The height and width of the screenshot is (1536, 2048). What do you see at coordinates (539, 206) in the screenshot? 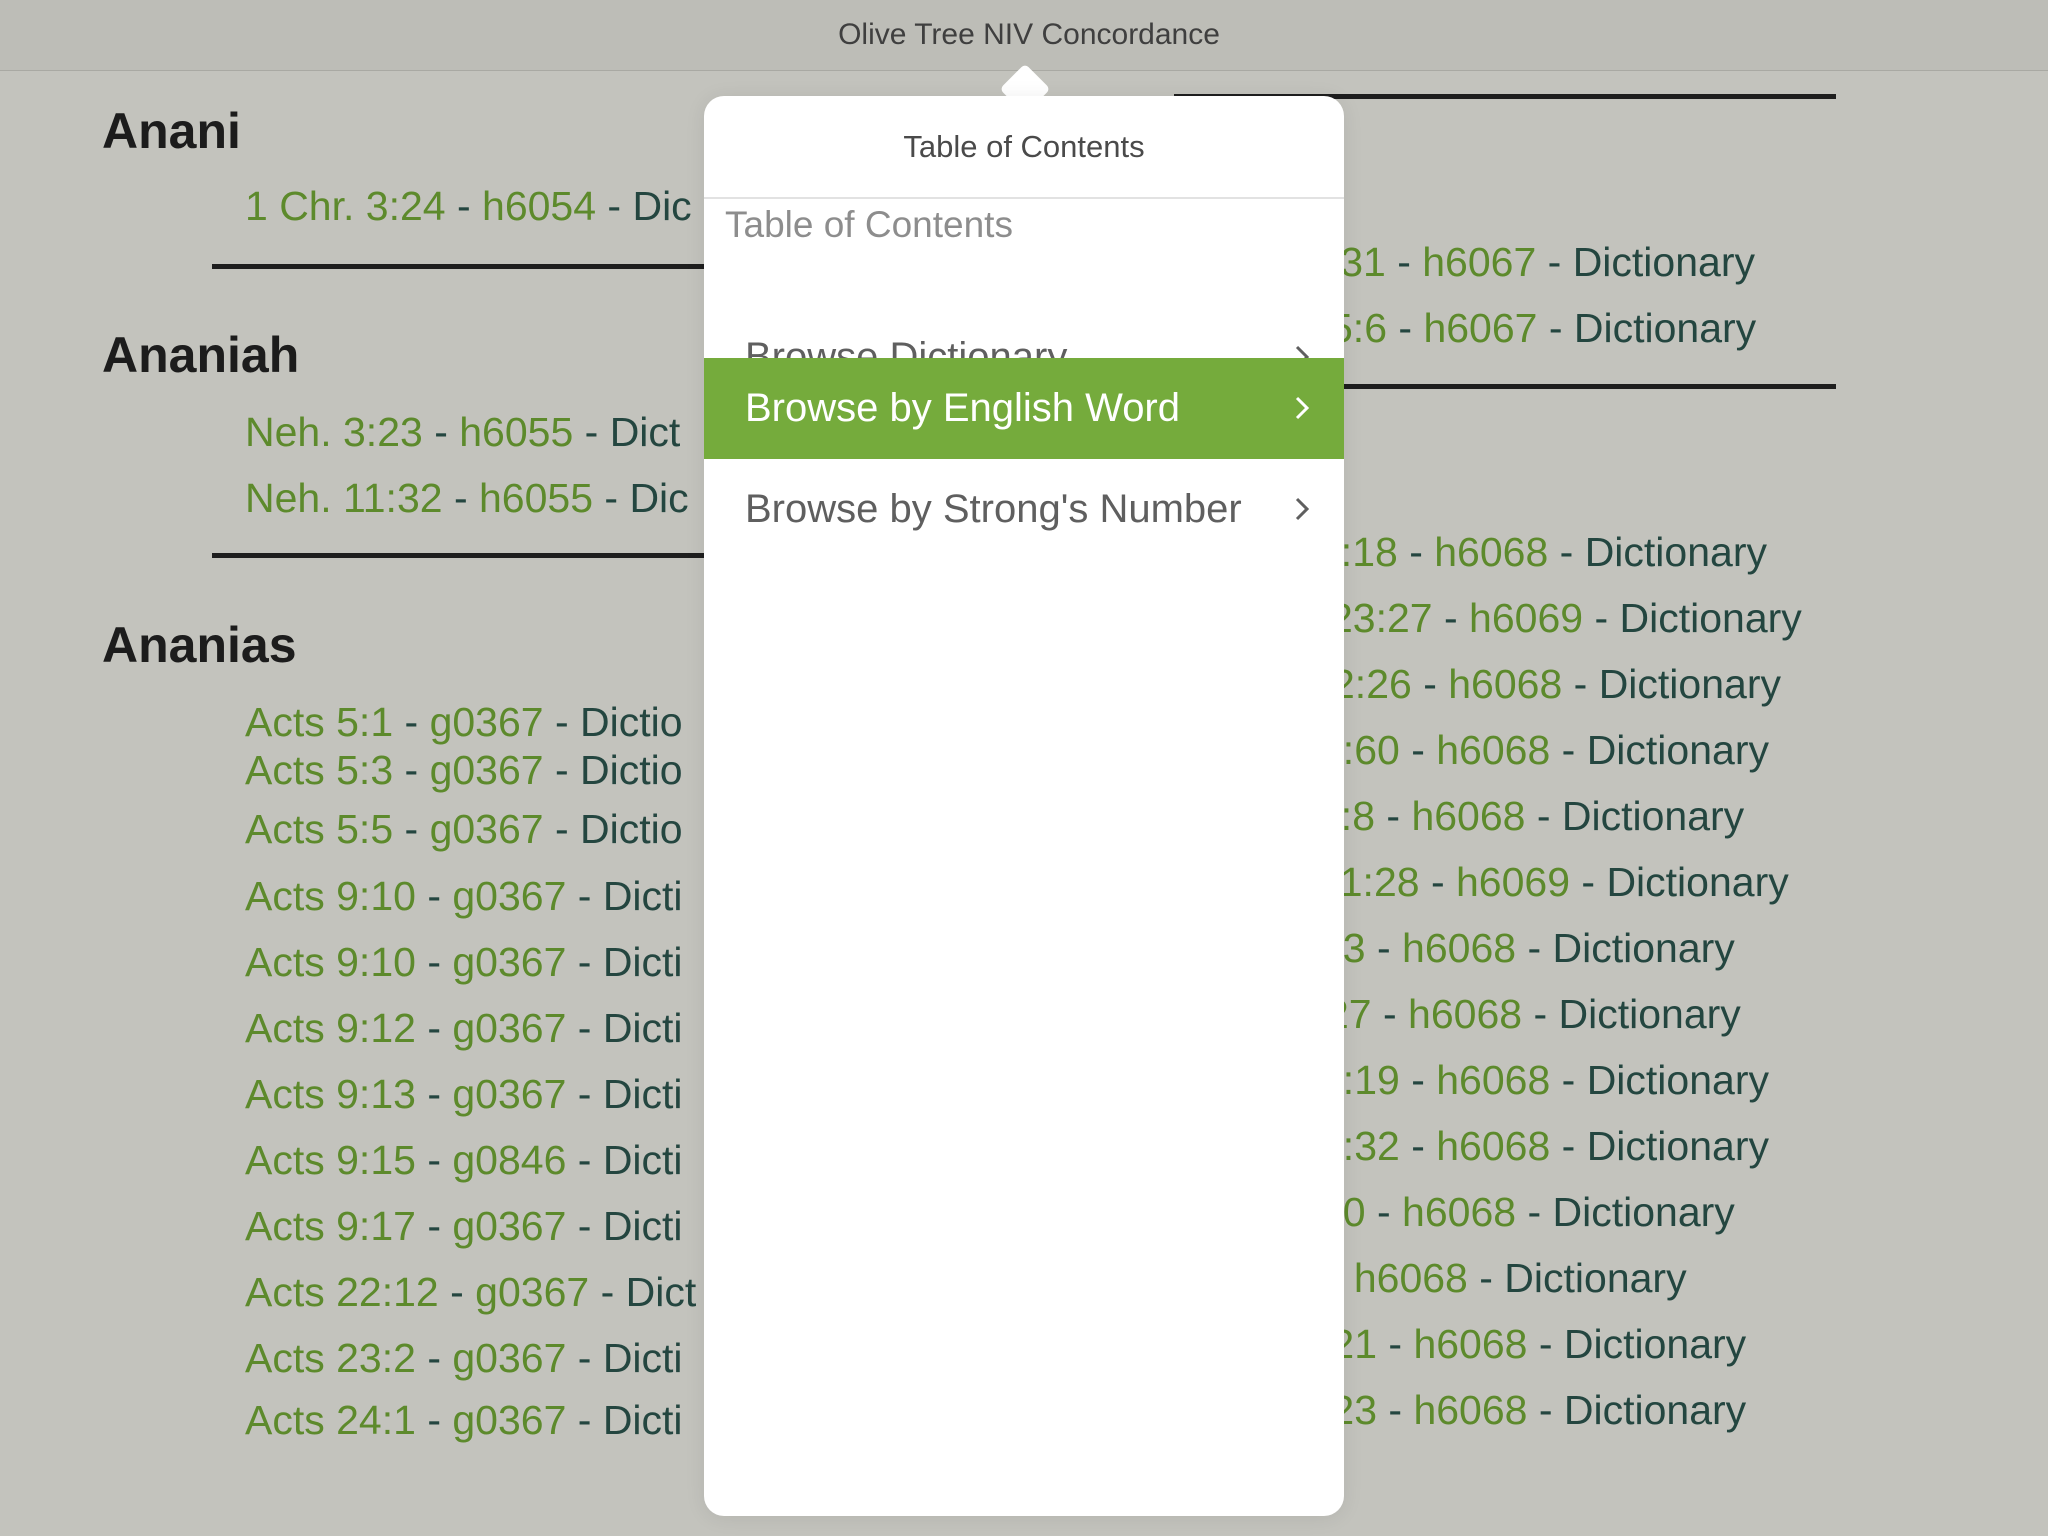
I see `strongs-number: h6054` at bounding box center [539, 206].